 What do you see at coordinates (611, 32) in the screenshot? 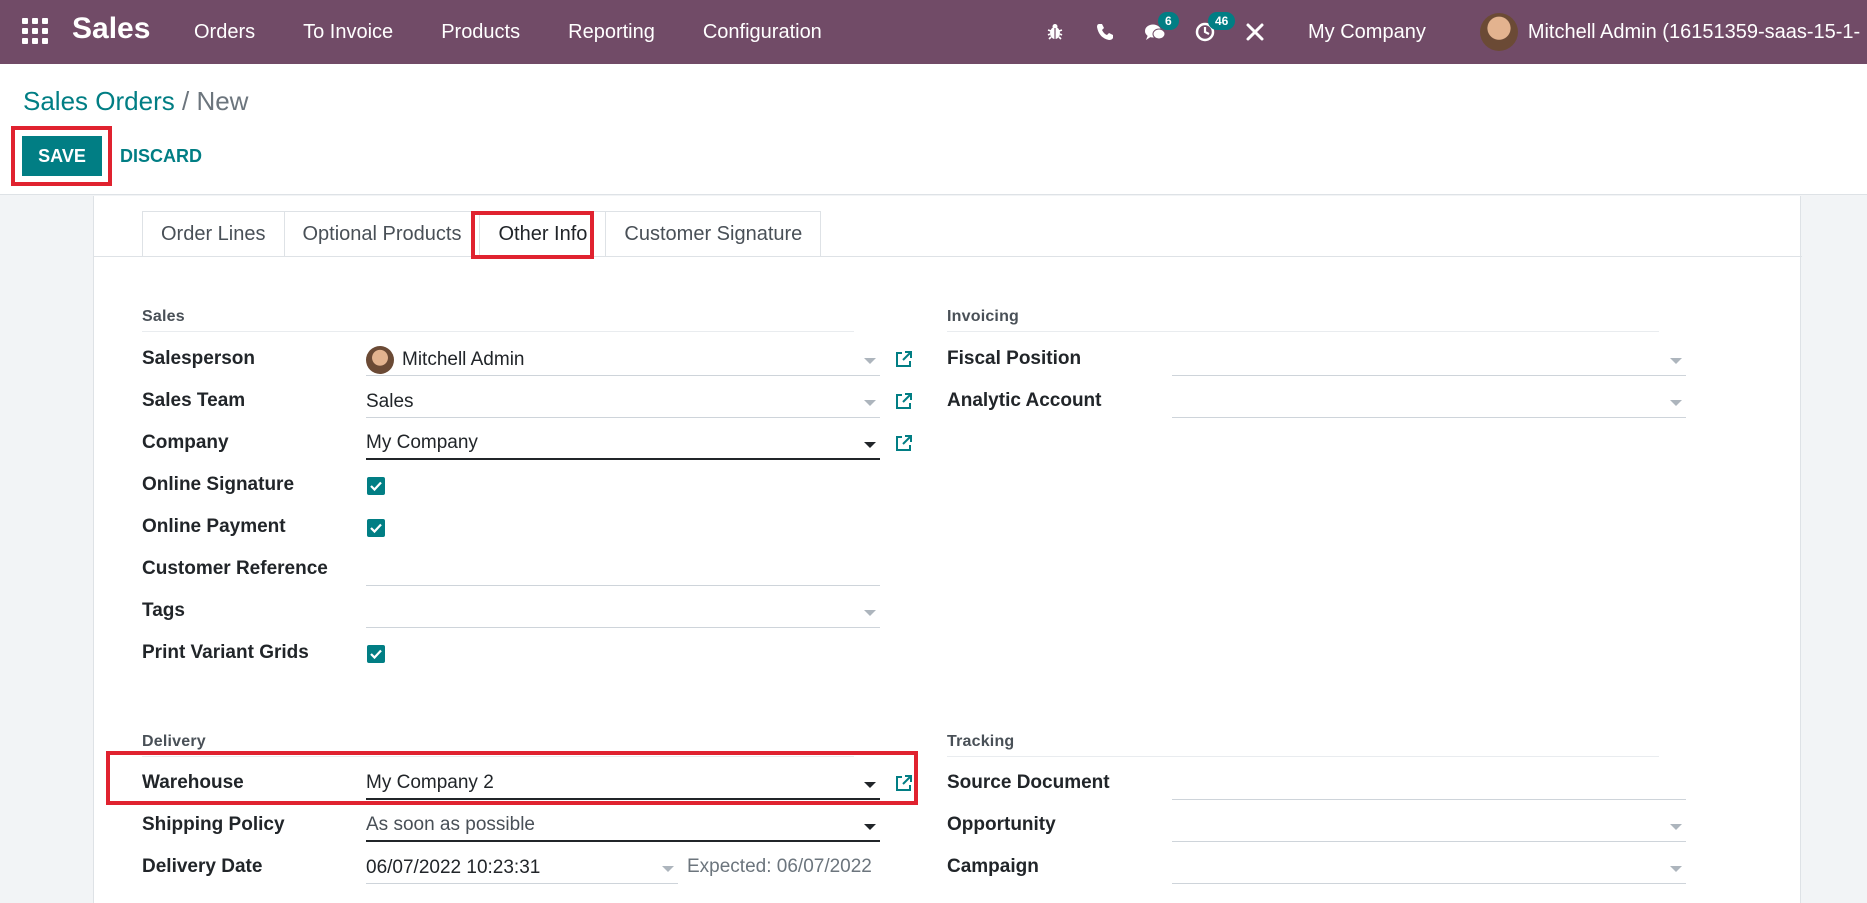
I see `menu-reporting: Reporting` at bounding box center [611, 32].